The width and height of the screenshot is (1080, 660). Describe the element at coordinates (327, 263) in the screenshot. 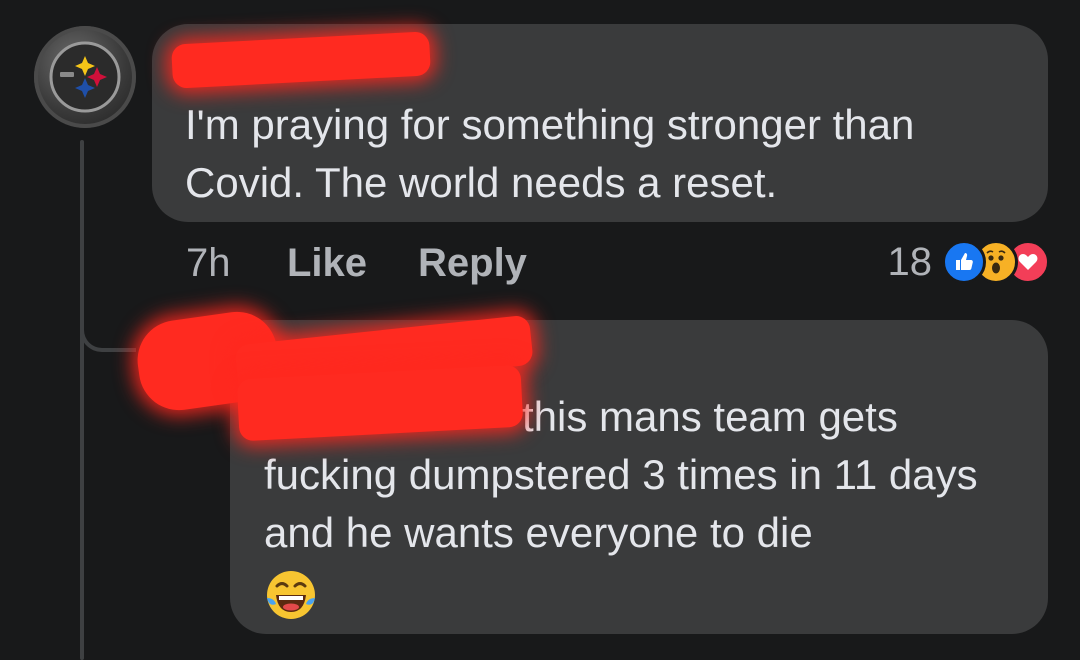

I see `like-button: Like` at that location.